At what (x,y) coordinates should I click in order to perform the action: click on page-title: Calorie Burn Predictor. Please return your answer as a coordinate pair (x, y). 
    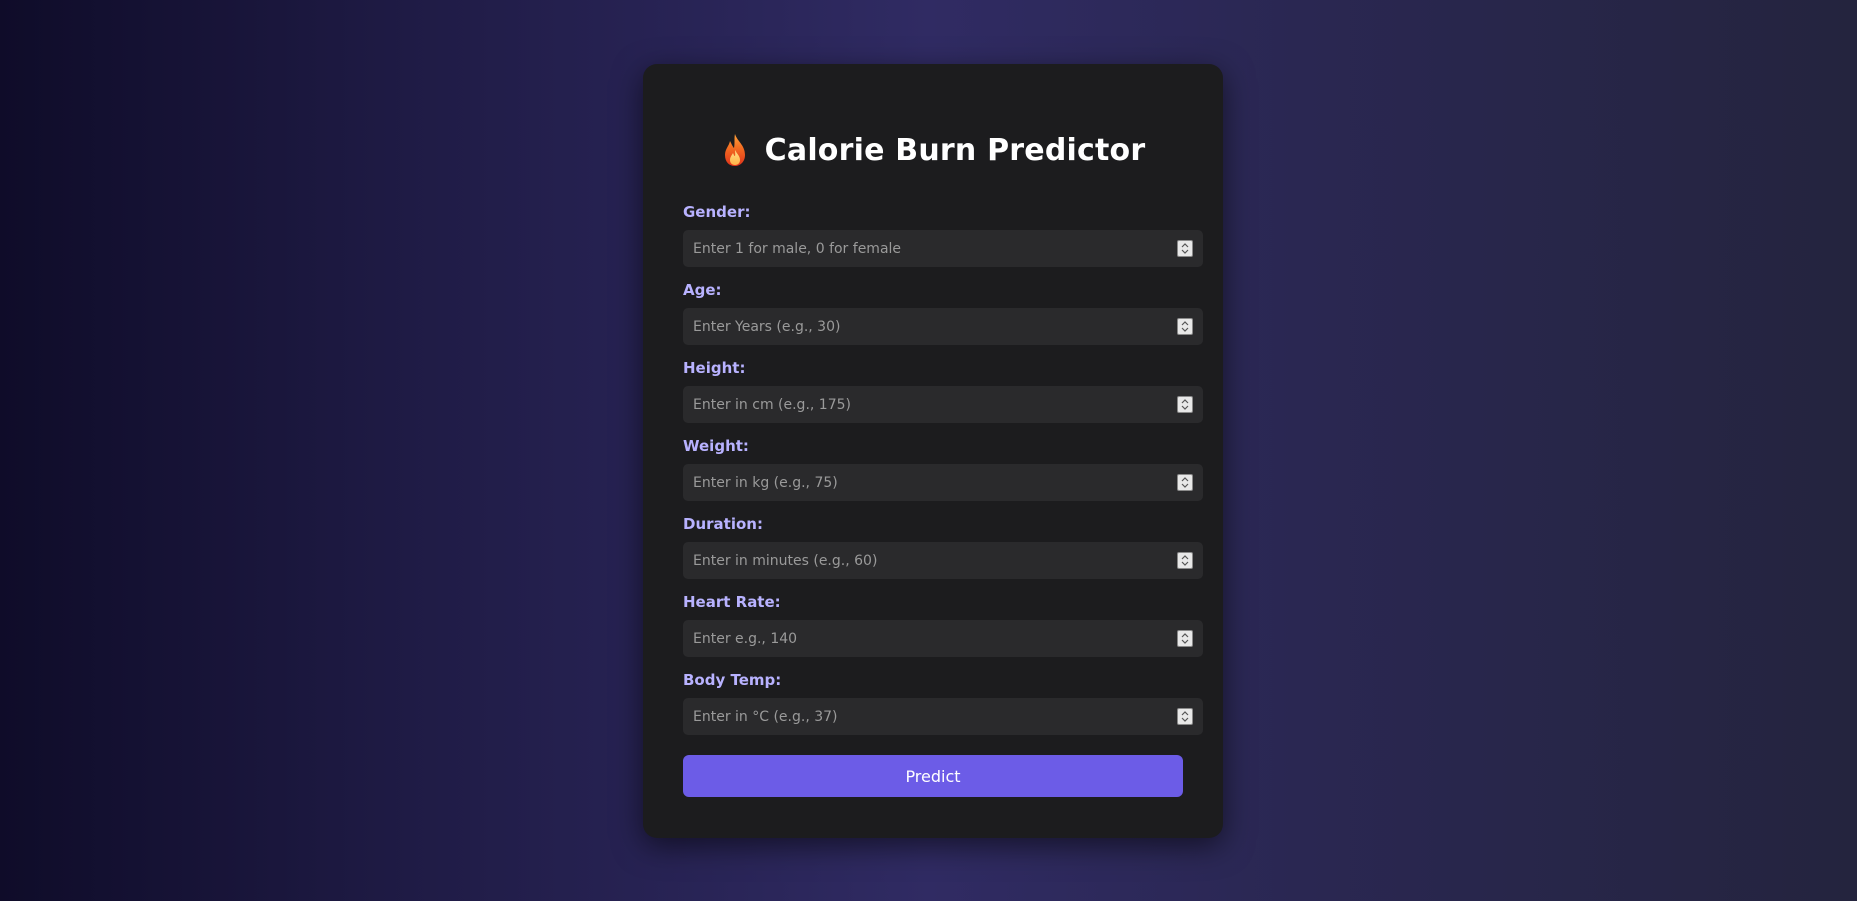
    Looking at the image, I should click on (955, 150).